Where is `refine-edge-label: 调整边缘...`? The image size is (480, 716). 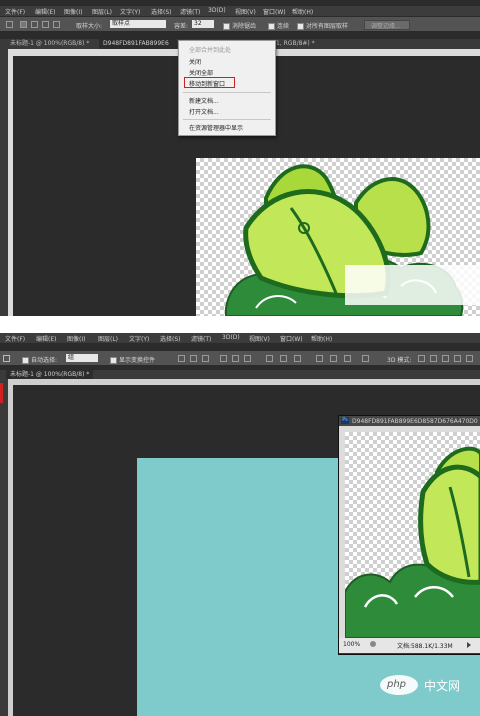 refine-edge-label: 调整边缘... is located at coordinates (386, 26).